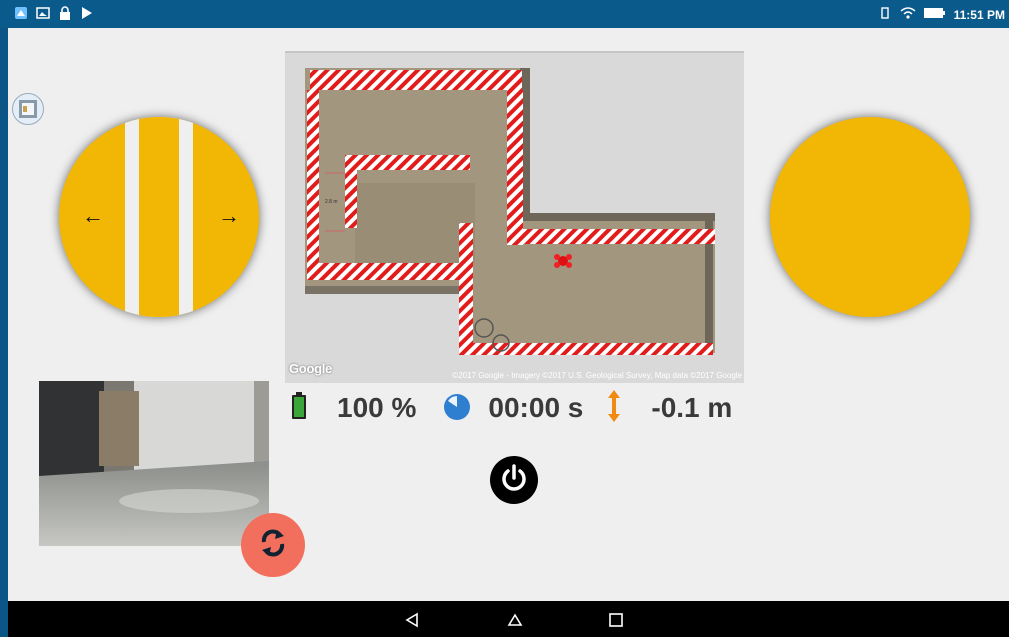  Describe the element at coordinates (331, 202) in the screenshot. I see `scale-label: 2.8 m` at that location.